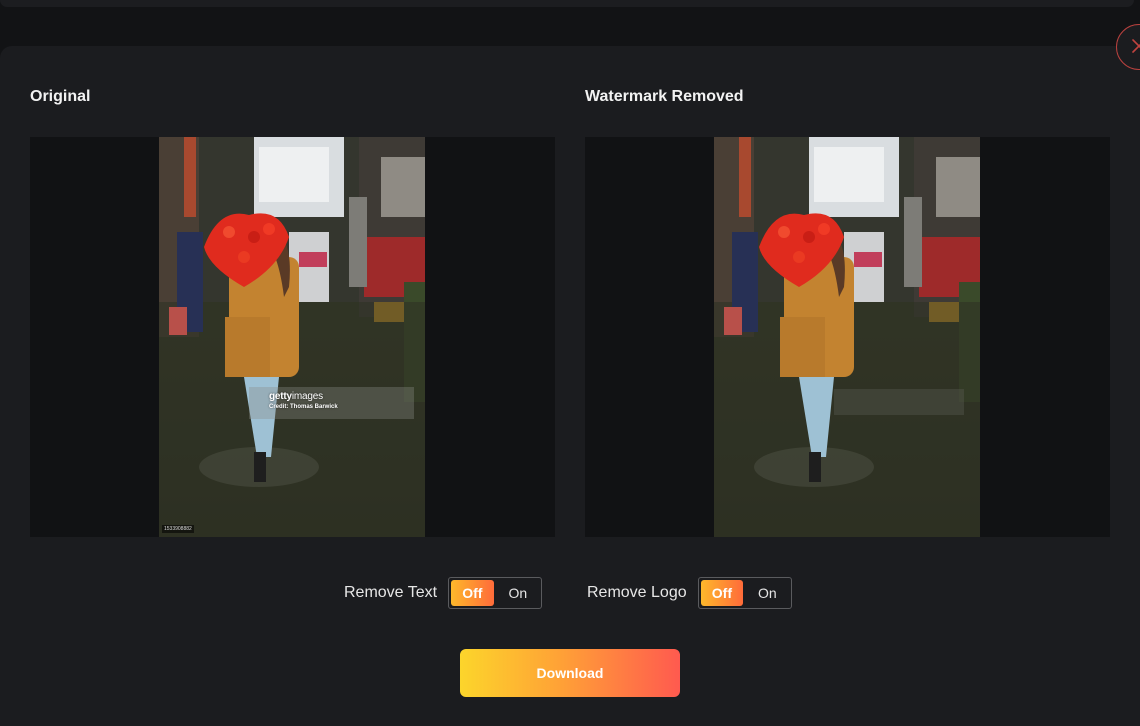 The height and width of the screenshot is (726, 1140). Describe the element at coordinates (178, 529) in the screenshot. I see `watermark-image-id: 1533908882` at that location.